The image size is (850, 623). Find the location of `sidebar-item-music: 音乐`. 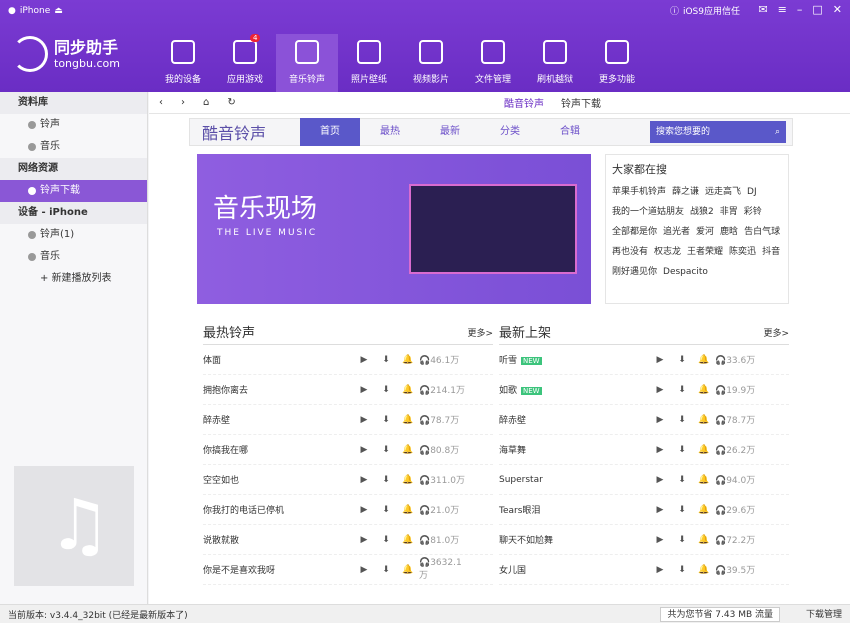

sidebar-item-music: 音乐 is located at coordinates (73, 147).